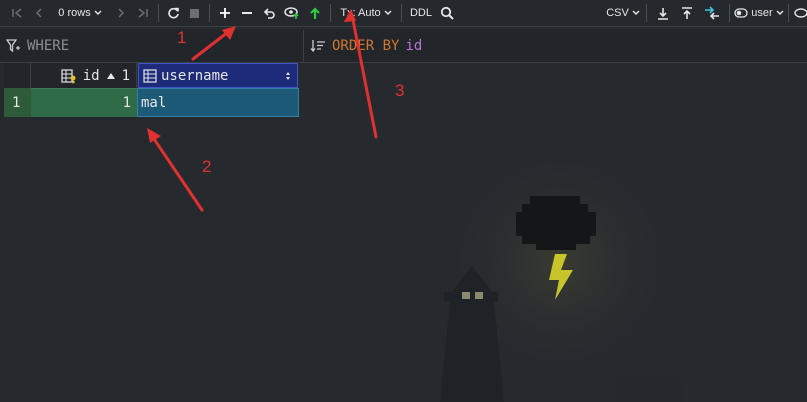  Describe the element at coordinates (262, 110) in the screenshot. I see `annotation-arrows` at that location.